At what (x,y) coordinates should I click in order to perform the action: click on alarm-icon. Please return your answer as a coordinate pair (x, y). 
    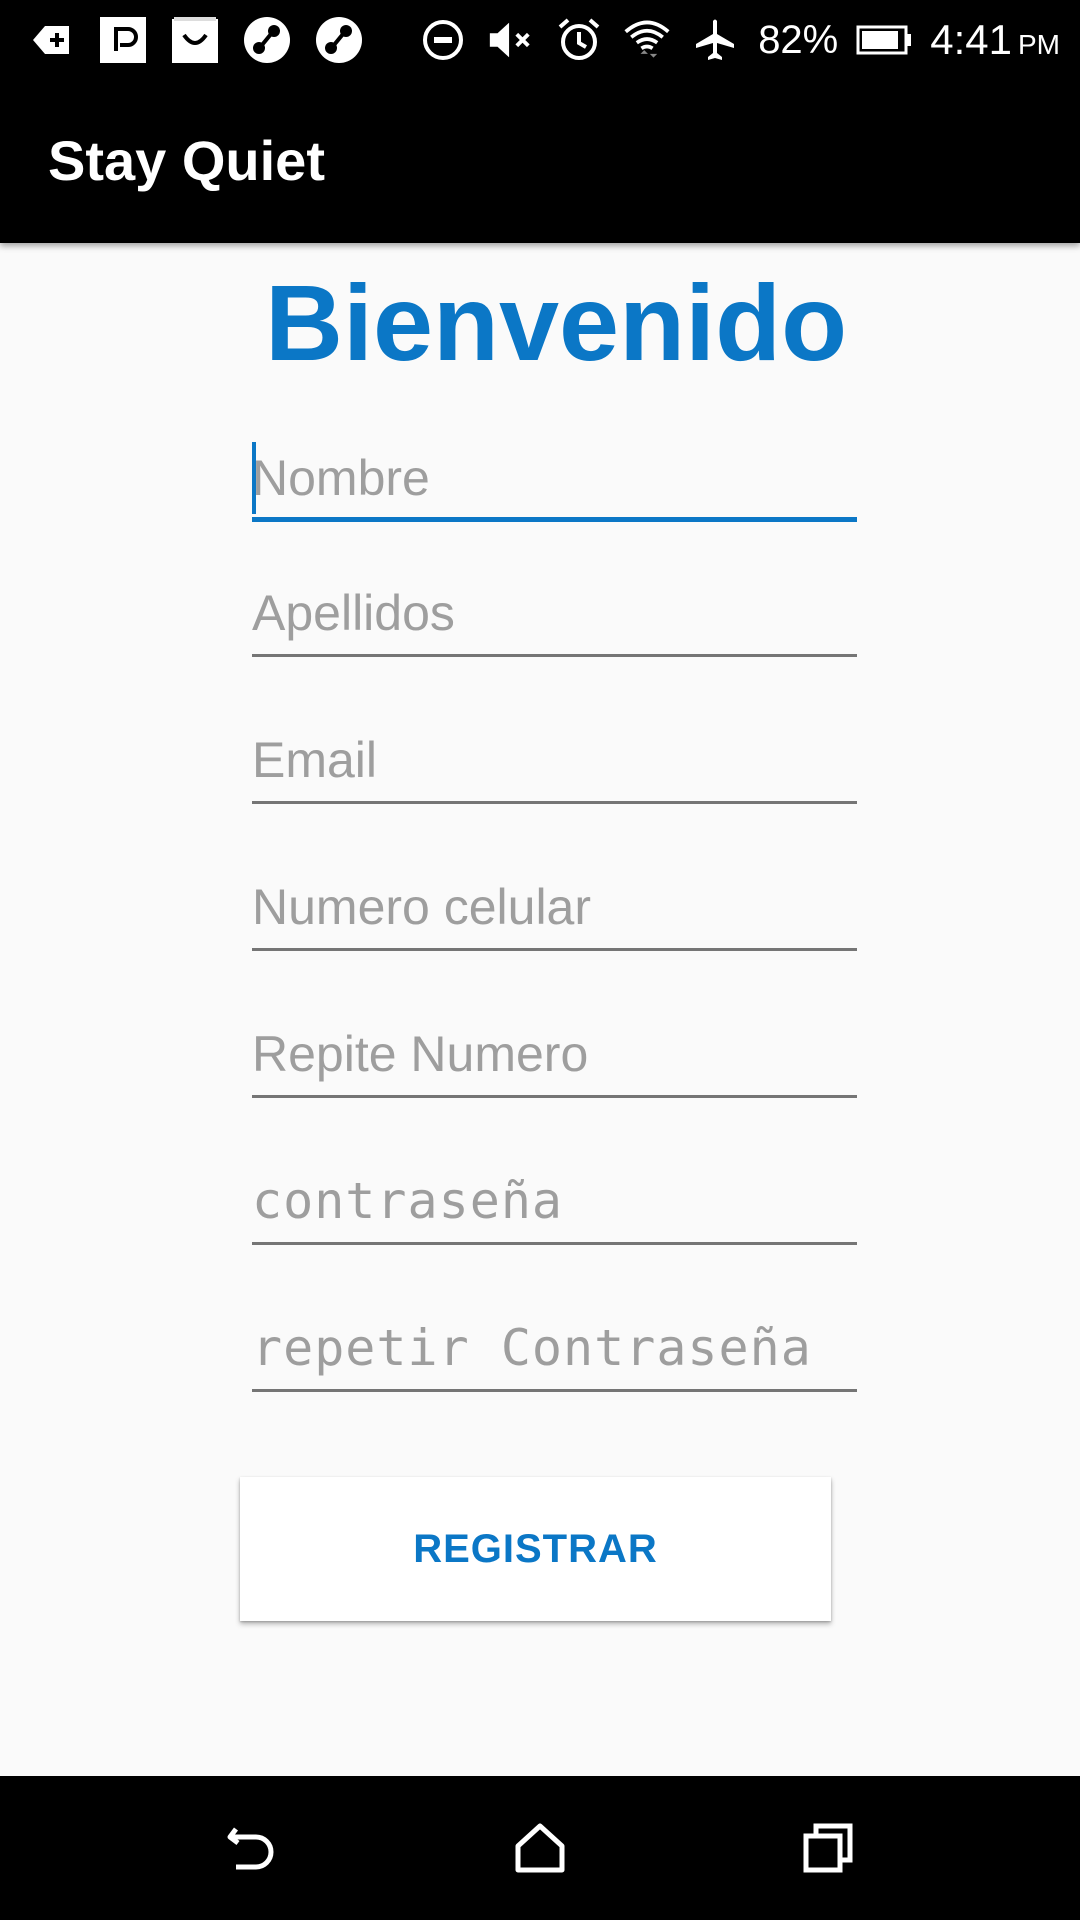
    Looking at the image, I should click on (579, 40).